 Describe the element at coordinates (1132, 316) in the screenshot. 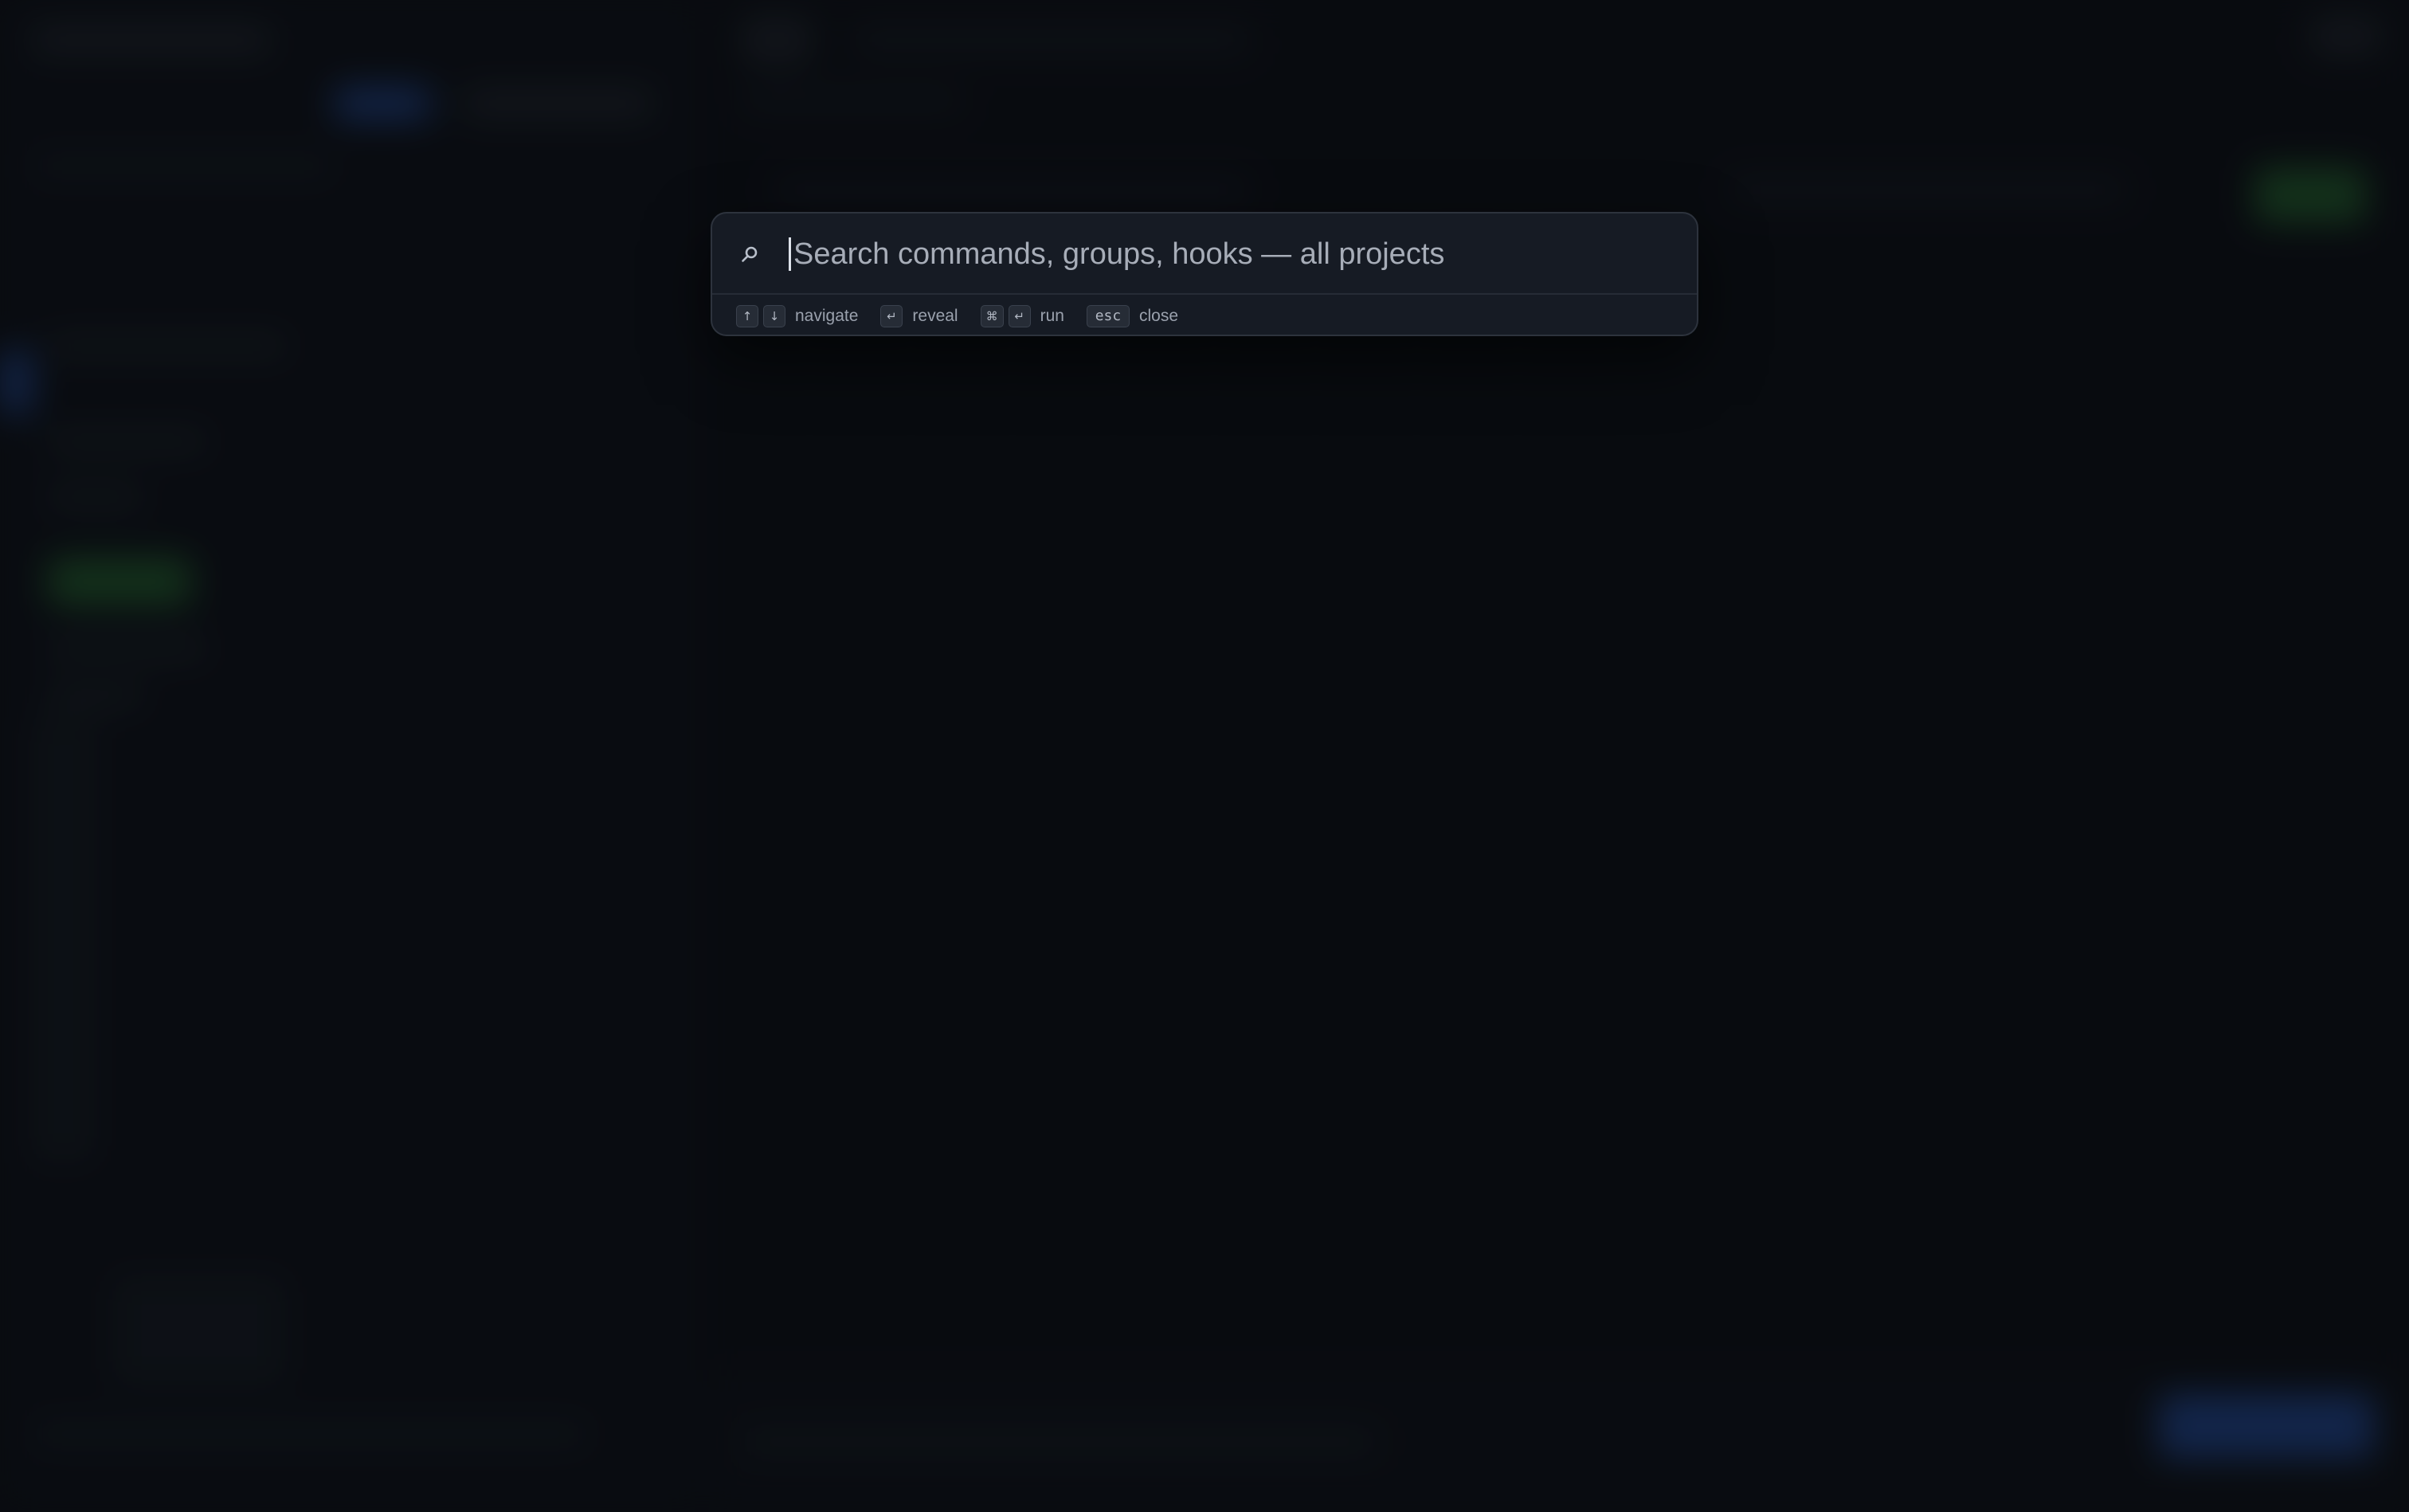

I see `hint-close: esc close` at that location.